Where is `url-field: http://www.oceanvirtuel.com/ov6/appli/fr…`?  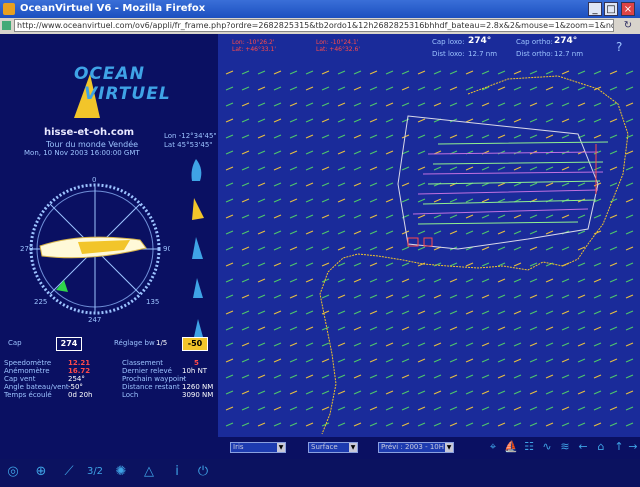 url-field: http://www.oceanvirtuel.com/ov6/appli/fr… is located at coordinates (314, 25).